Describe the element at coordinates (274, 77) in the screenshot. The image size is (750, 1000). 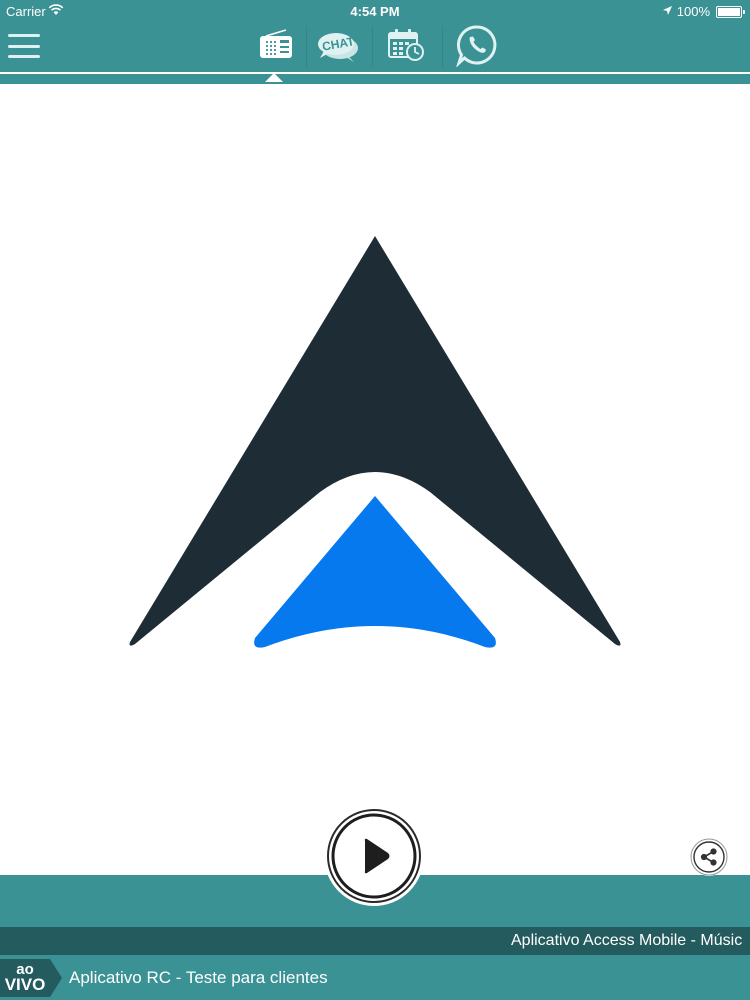
I see `active-tab-indicator` at that location.